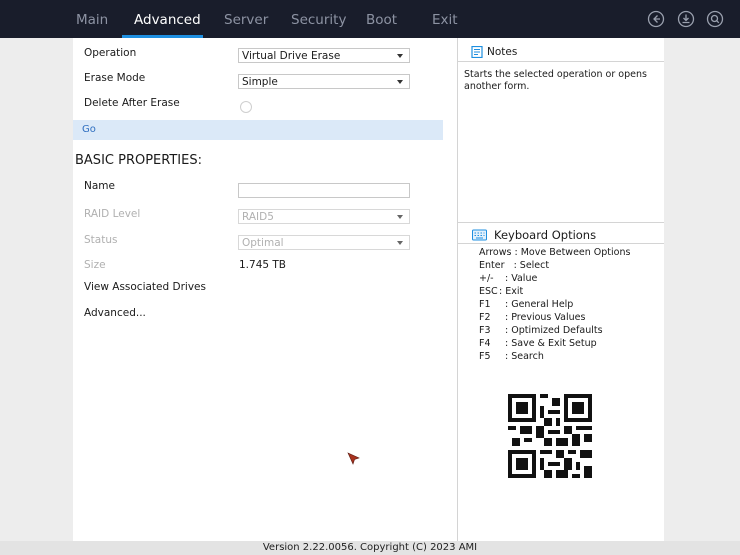  I want to click on key-desc: : Select, so click(531, 265).